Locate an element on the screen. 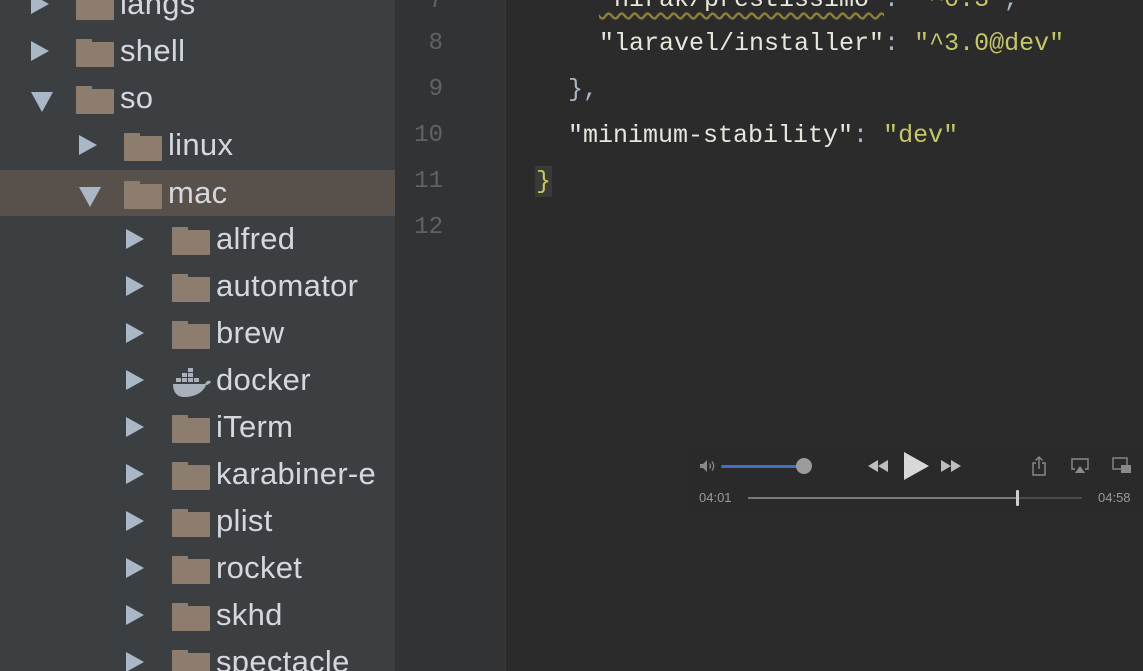 Image resolution: width=1143 pixels, height=671 pixels. line-number: 11 is located at coordinates (428, 181).